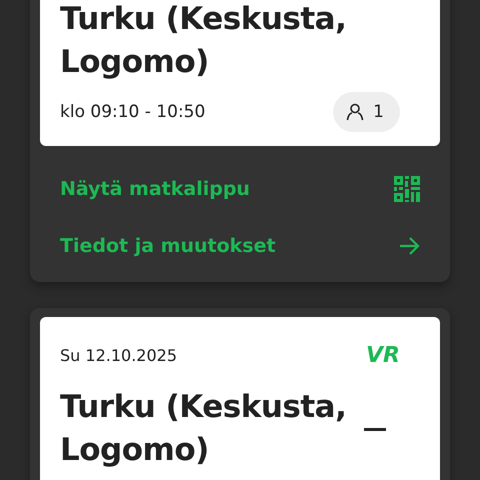 The width and height of the screenshot is (480, 480). Describe the element at coordinates (240, 188) in the screenshot. I see `action-link: Näytä matkalippu` at that location.